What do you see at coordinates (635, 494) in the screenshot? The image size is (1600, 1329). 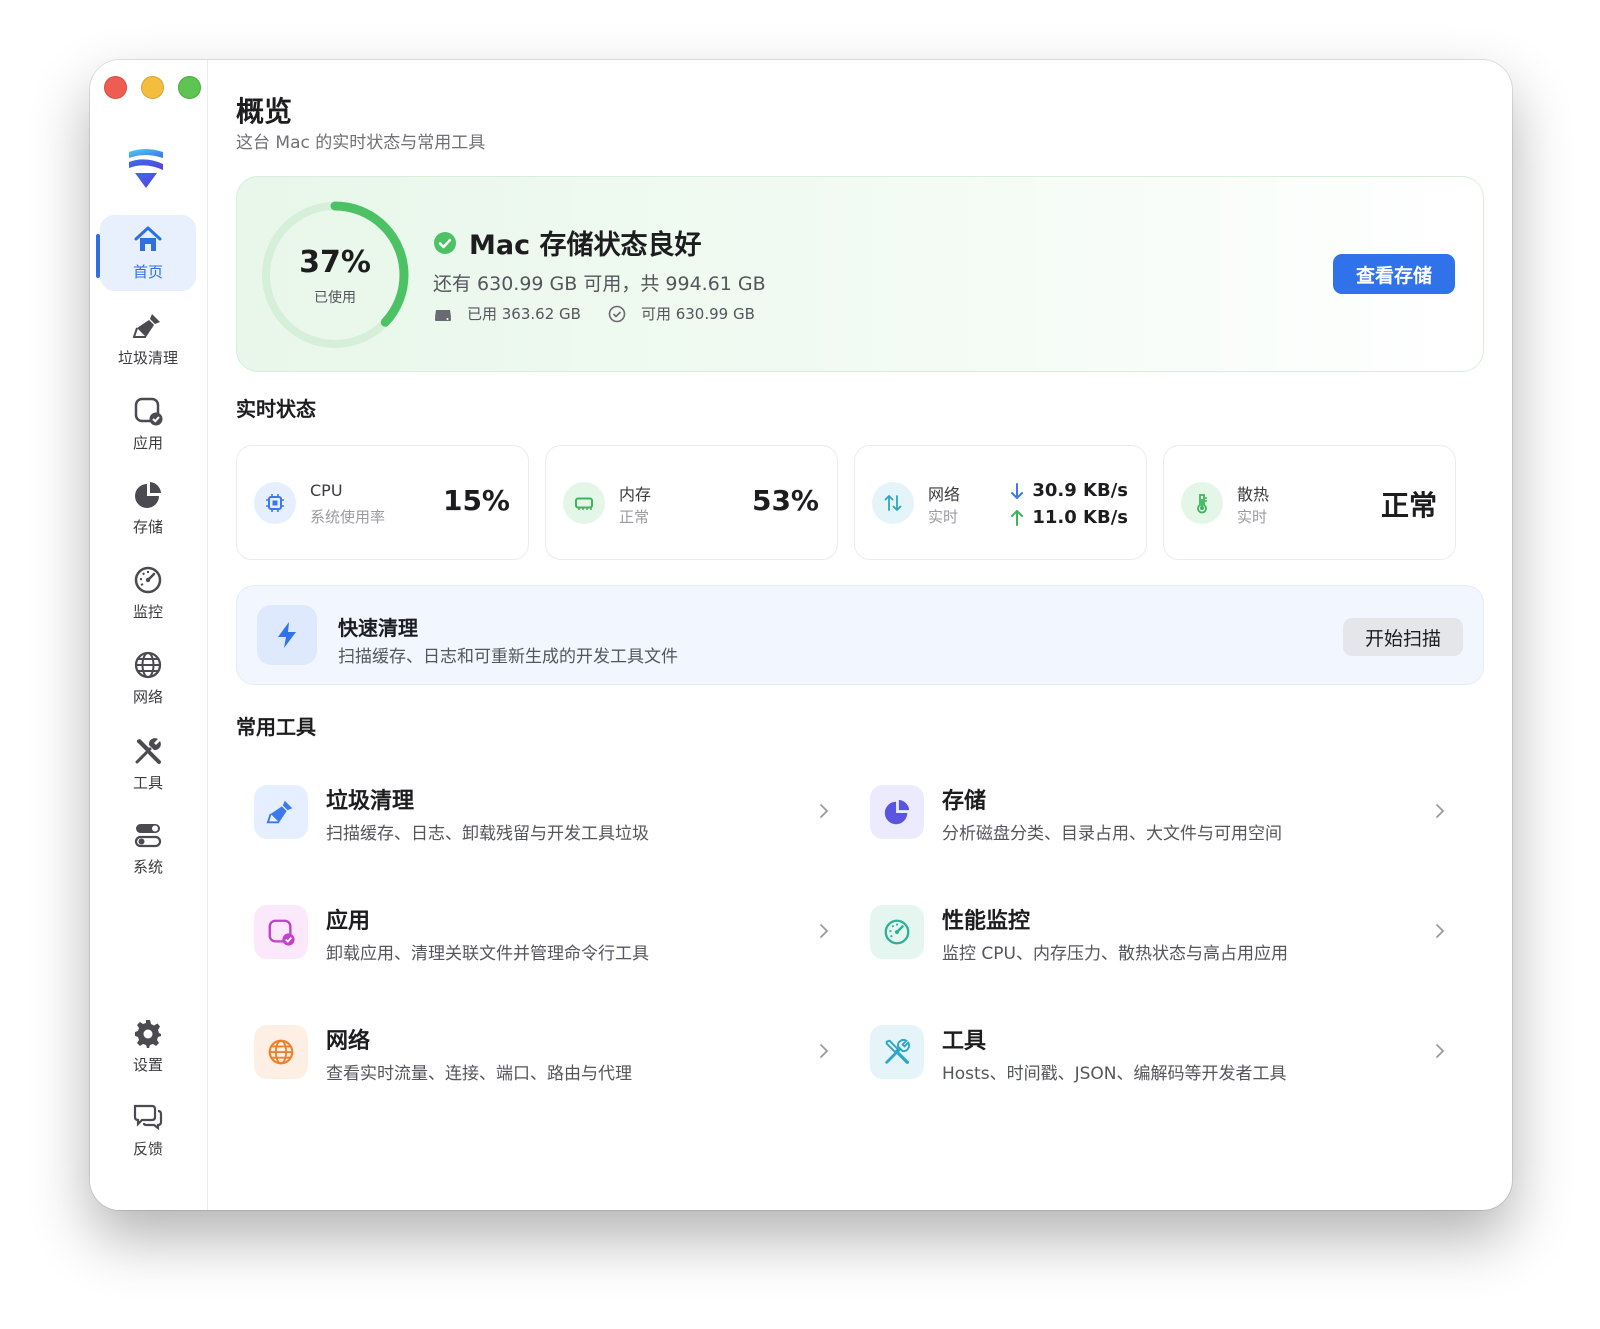 I see `memory-name: 内存` at bounding box center [635, 494].